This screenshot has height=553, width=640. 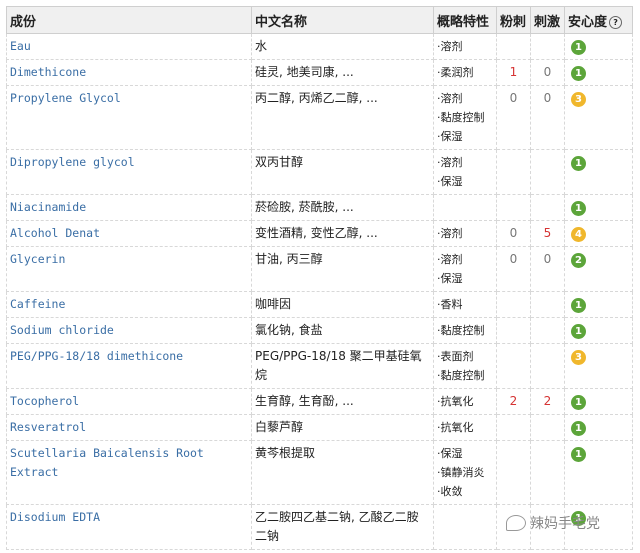 I want to click on watermark-text: 辣妈手毛党, so click(x=565, y=524).